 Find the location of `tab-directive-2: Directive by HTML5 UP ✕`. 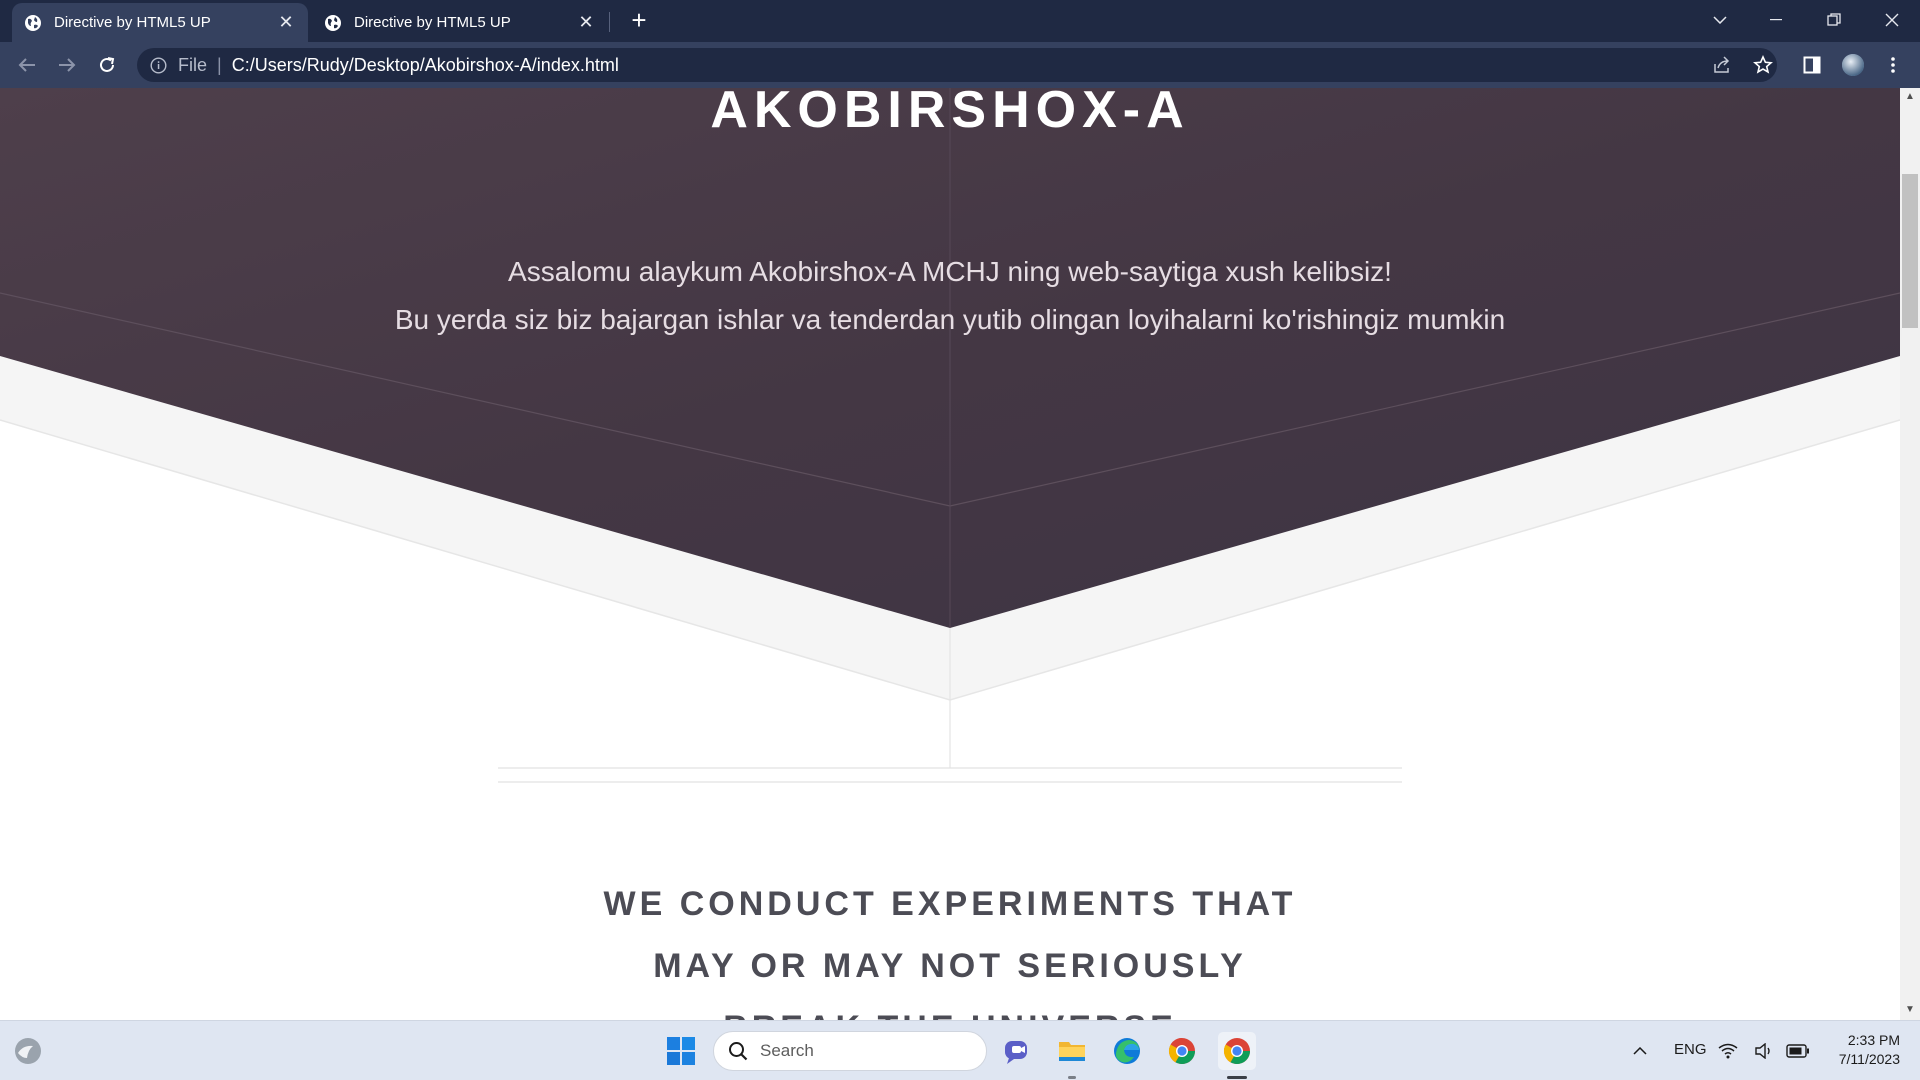

tab-directive-2: Directive by HTML5 UP ✕ is located at coordinates (460, 22).